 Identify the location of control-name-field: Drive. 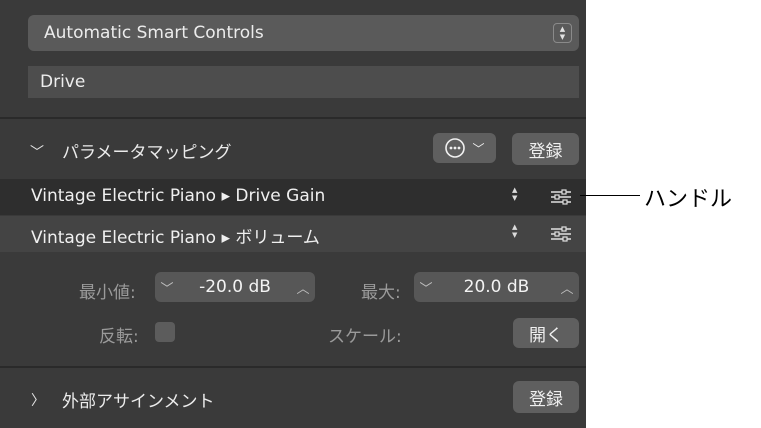
(303, 82).